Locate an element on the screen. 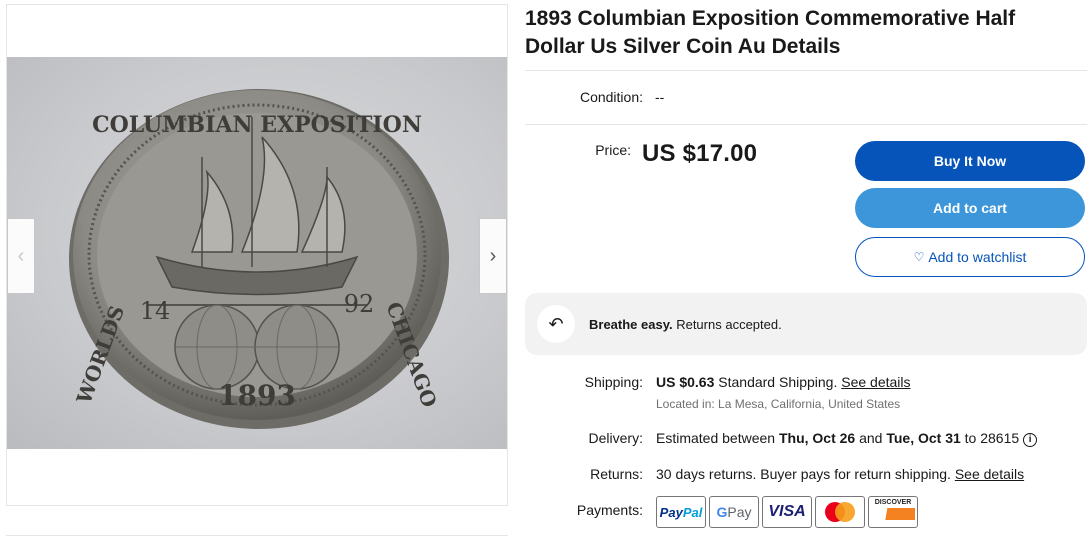 The image size is (1092, 539). delivery-label: Delivery: is located at coordinates (615, 438).